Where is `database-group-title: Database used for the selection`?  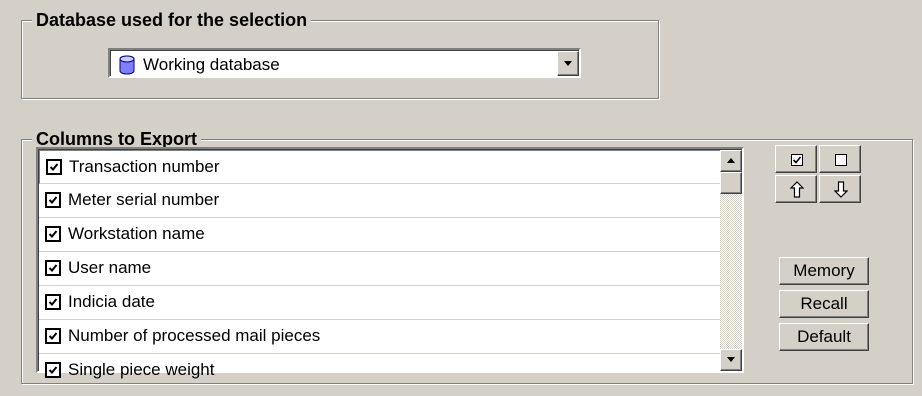
database-group-title: Database used for the selection is located at coordinates (172, 20).